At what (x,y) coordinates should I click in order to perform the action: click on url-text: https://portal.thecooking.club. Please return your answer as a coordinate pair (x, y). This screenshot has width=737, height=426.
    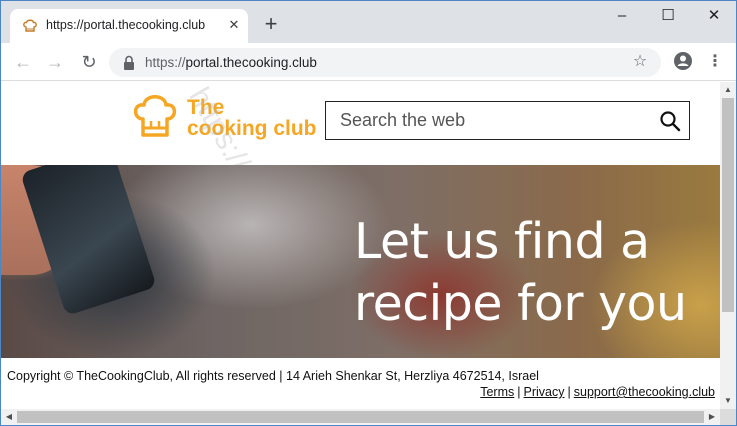
    Looking at the image, I should click on (231, 62).